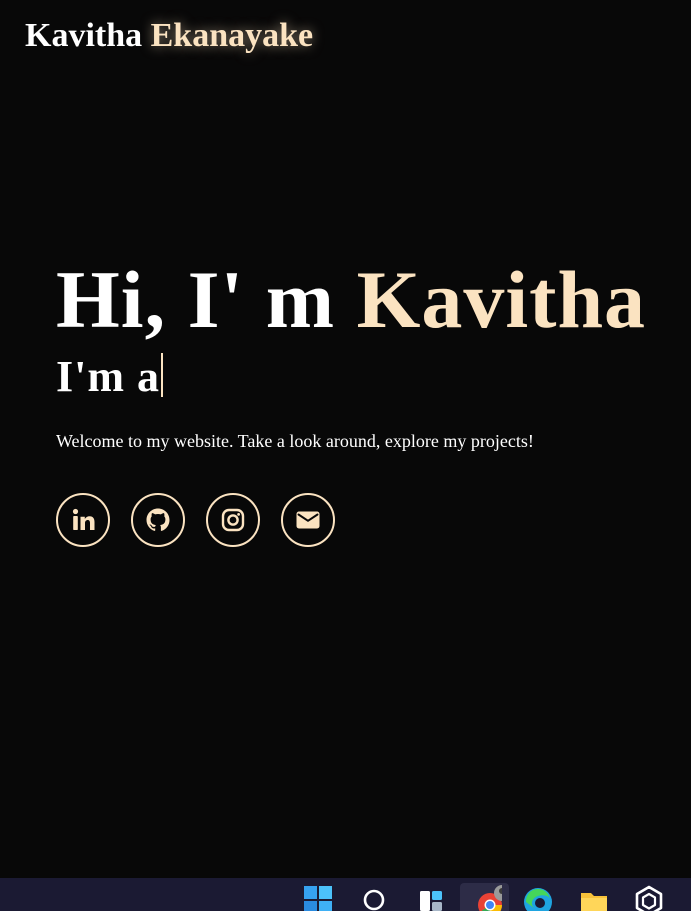 This screenshot has width=691, height=911. What do you see at coordinates (162, 375) in the screenshot?
I see `typing-caret` at bounding box center [162, 375].